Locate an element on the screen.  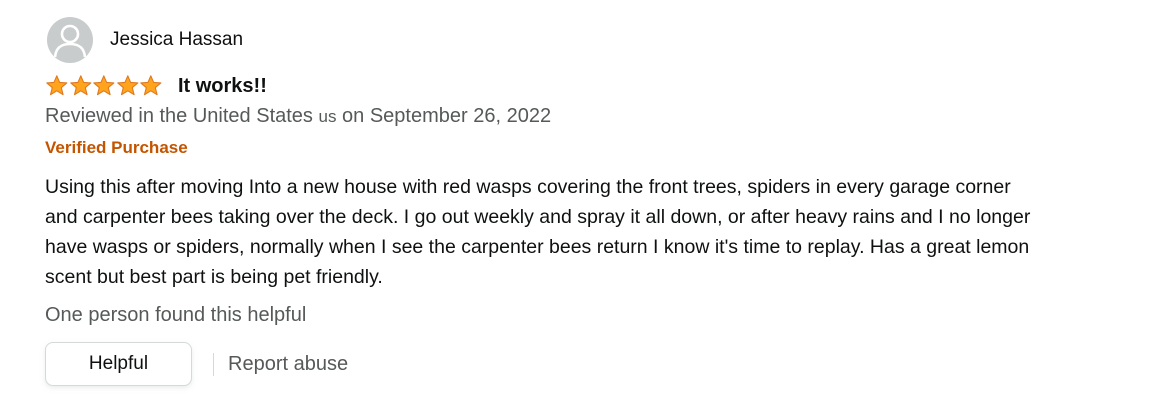
reviewer-name: Jessica Hassan is located at coordinates (176, 40).